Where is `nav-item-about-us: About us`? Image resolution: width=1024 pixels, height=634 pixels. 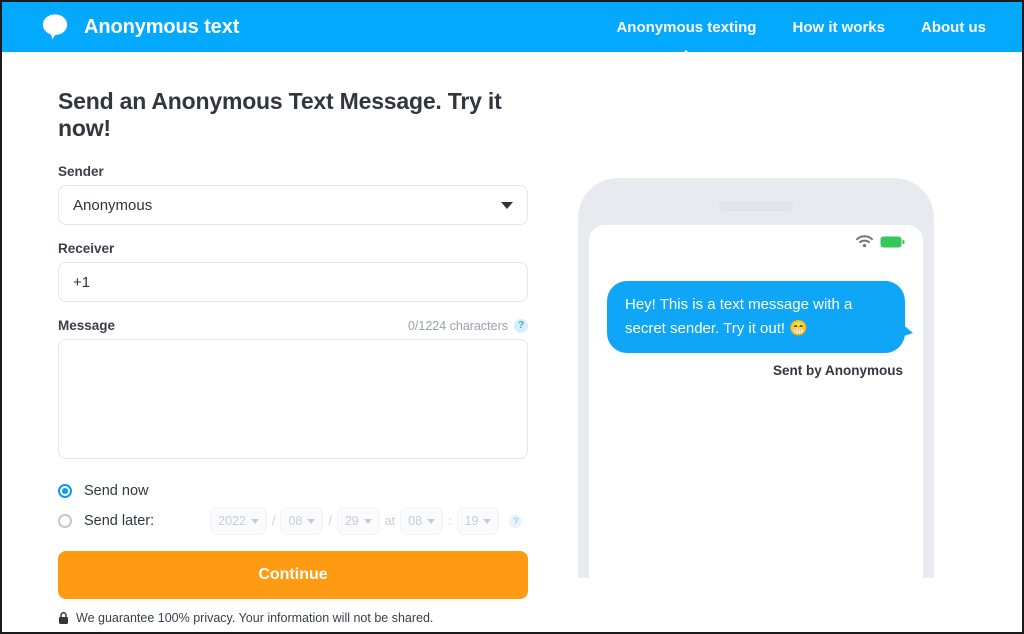 nav-item-about-us: About us is located at coordinates (953, 27).